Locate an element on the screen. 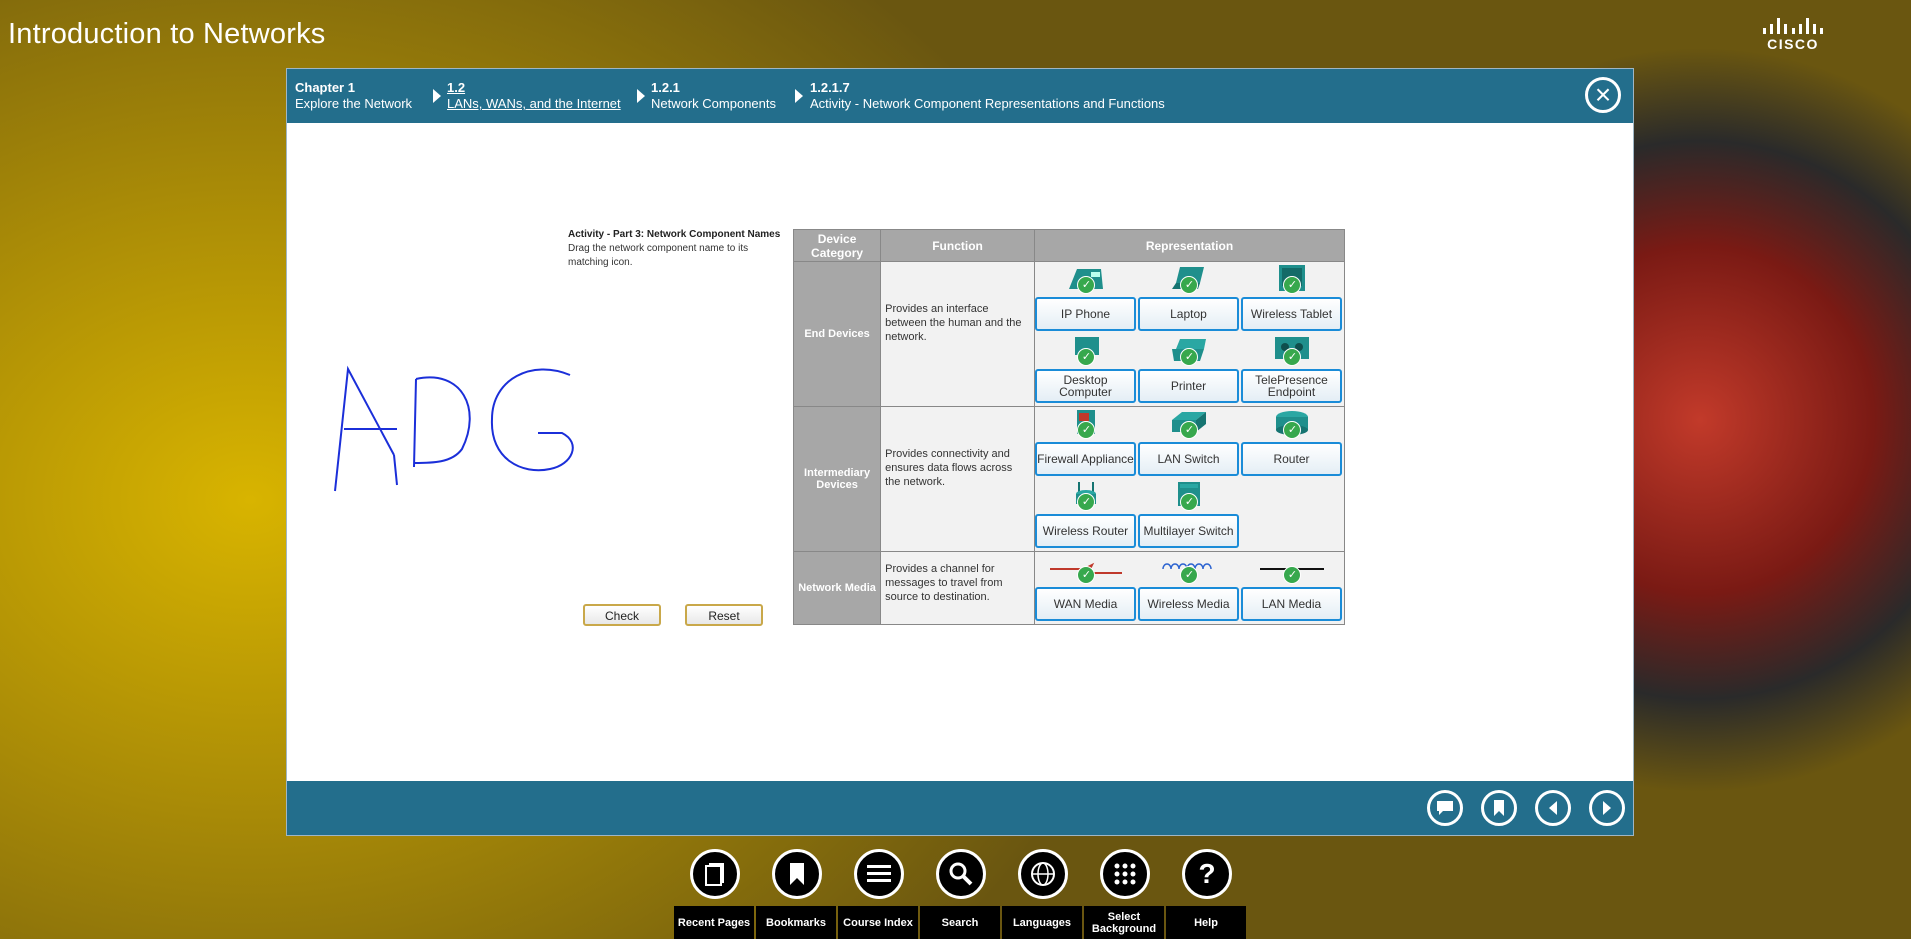 The height and width of the screenshot is (939, 1911). drop-slot: ✓ TelePresence Endpoint is located at coordinates (1292, 370).